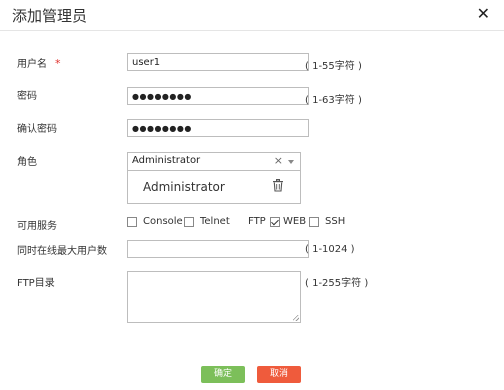 This screenshot has height=390, width=504. I want to click on username-hint: ( 1-55字符 ), so click(333, 66).